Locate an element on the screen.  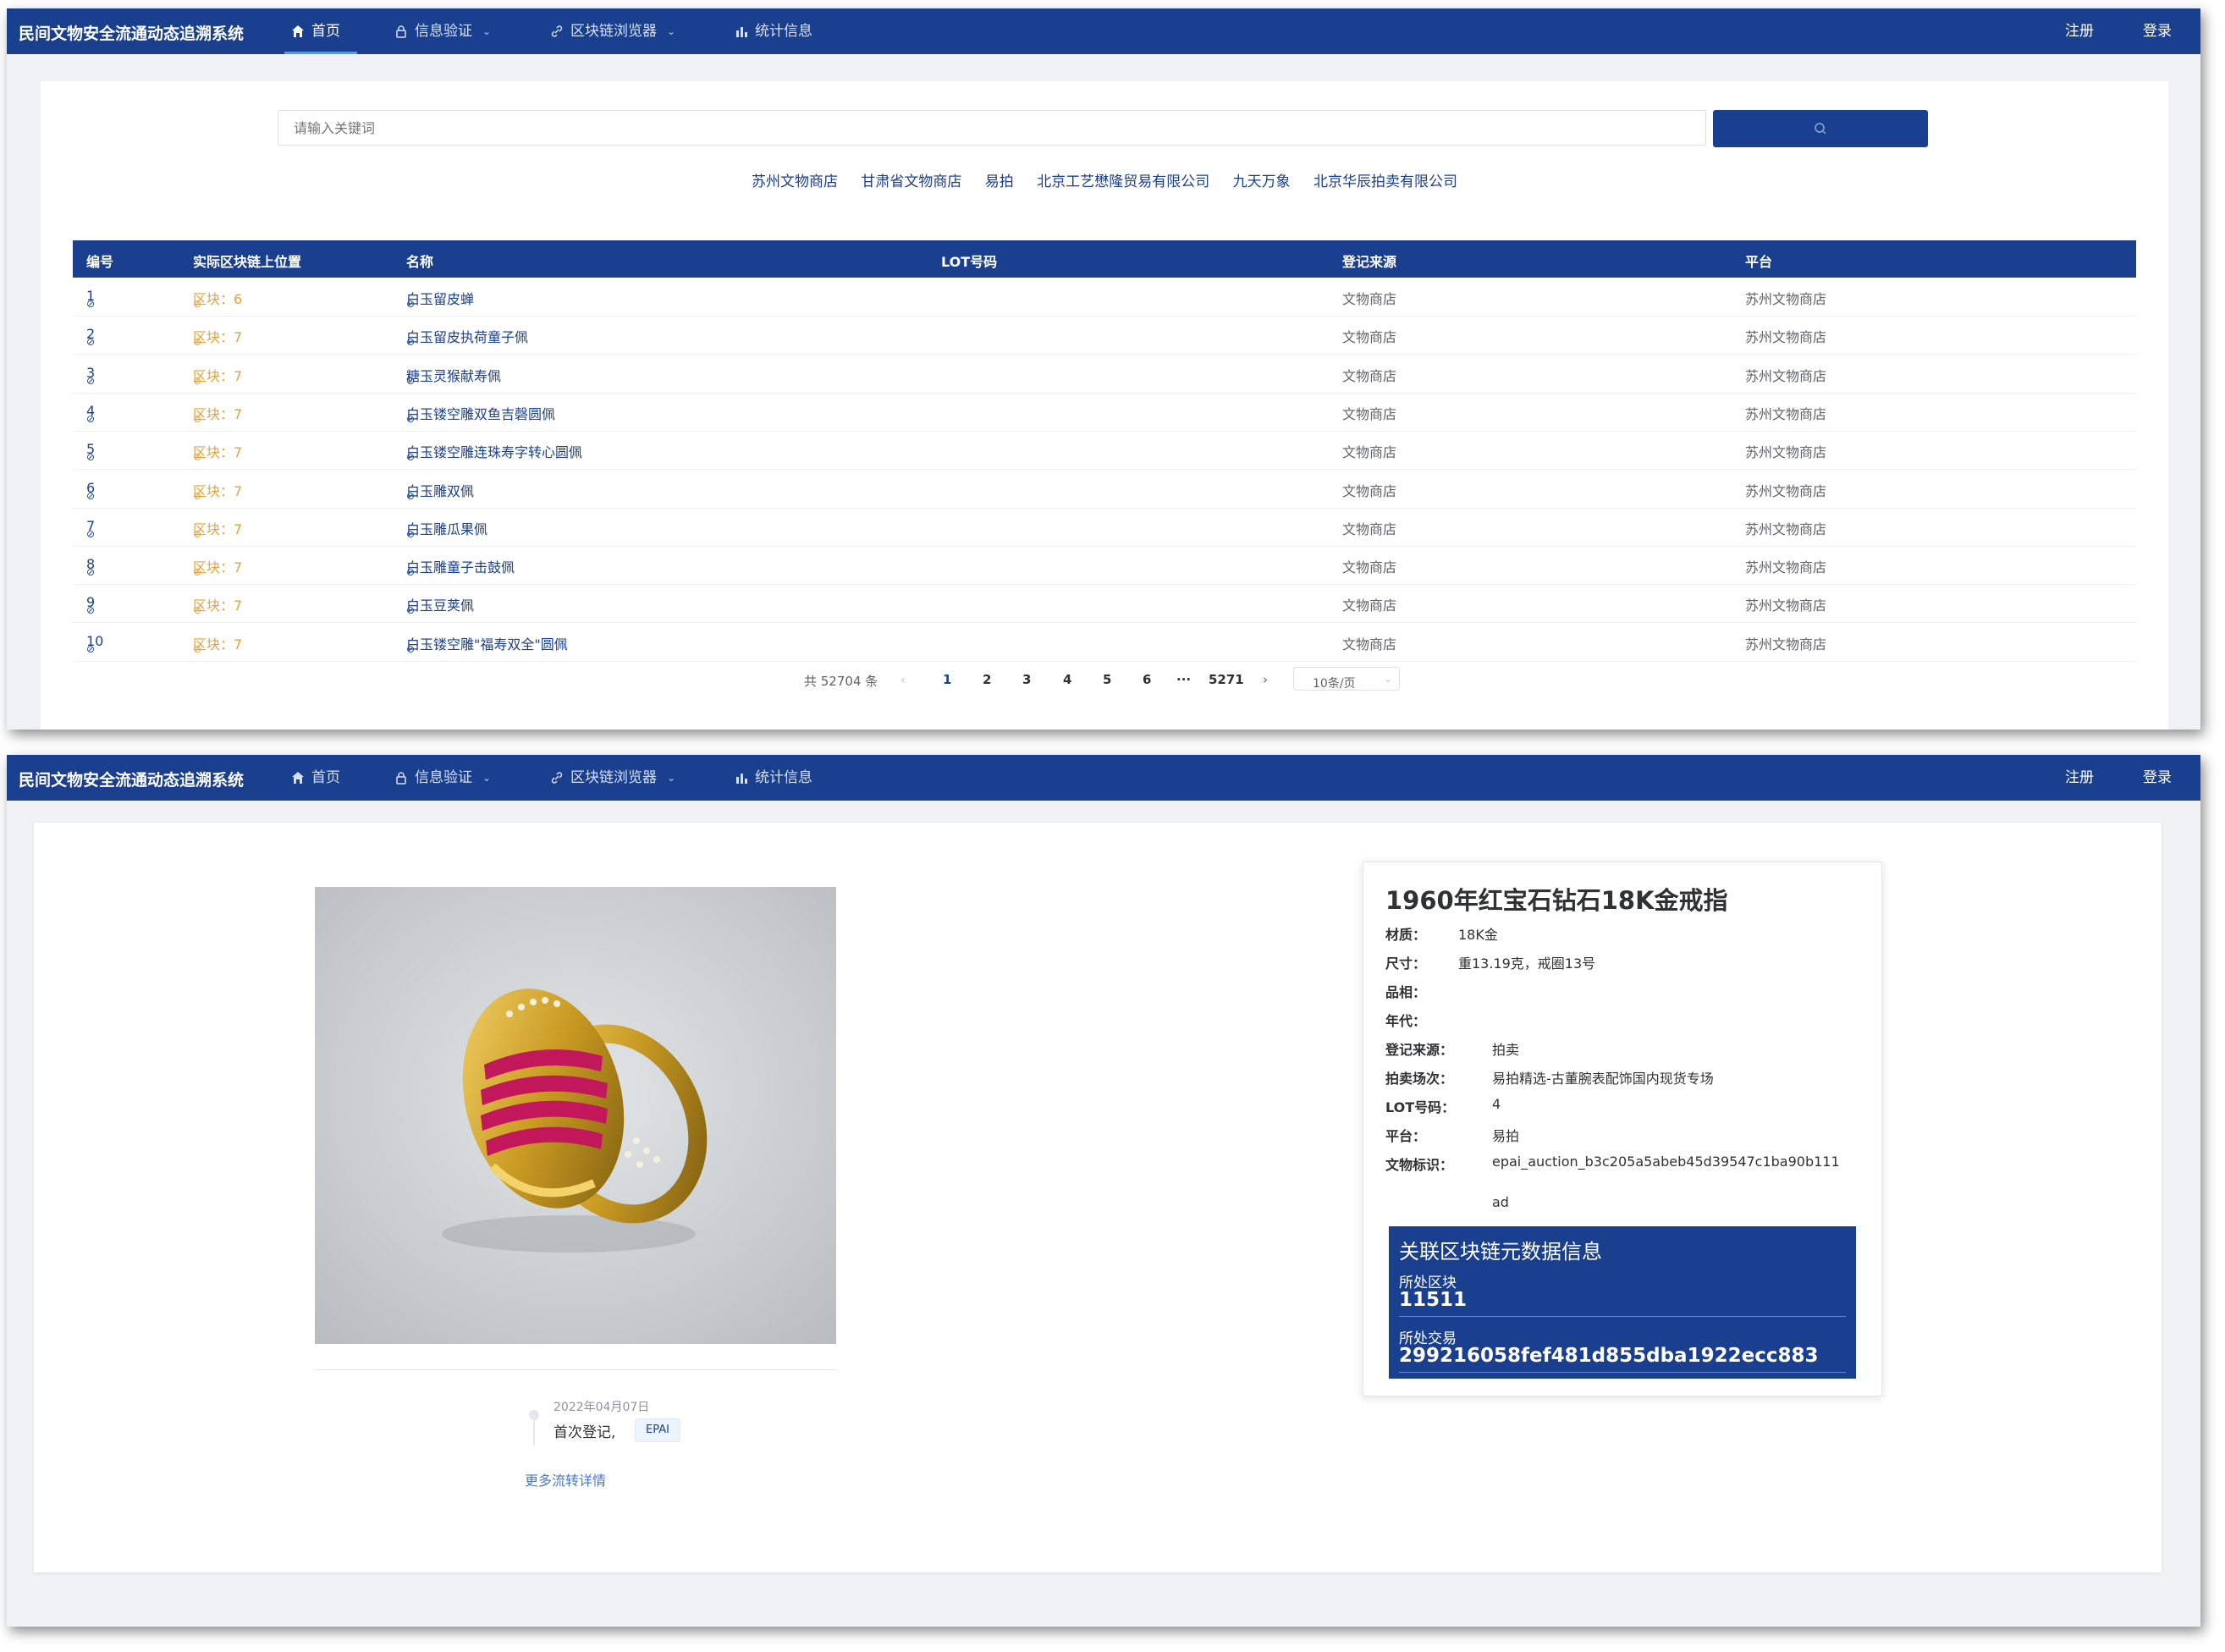
row-source-text: 文物商店 is located at coordinates (1369, 605).